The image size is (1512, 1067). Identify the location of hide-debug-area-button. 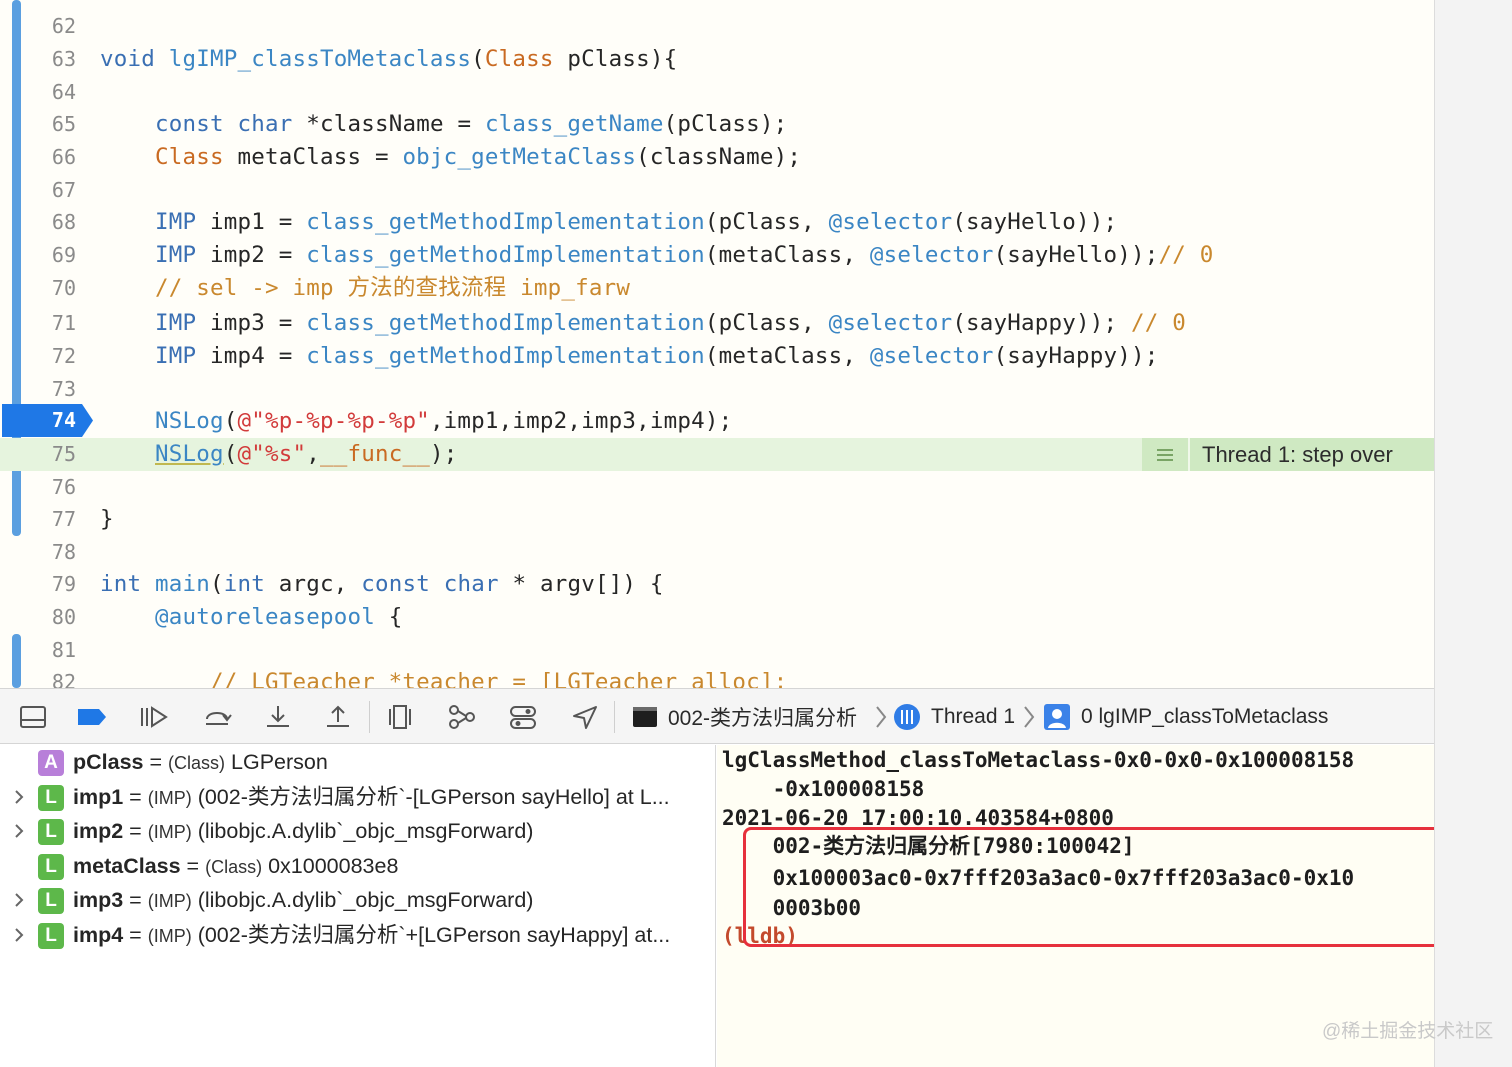
(33, 717).